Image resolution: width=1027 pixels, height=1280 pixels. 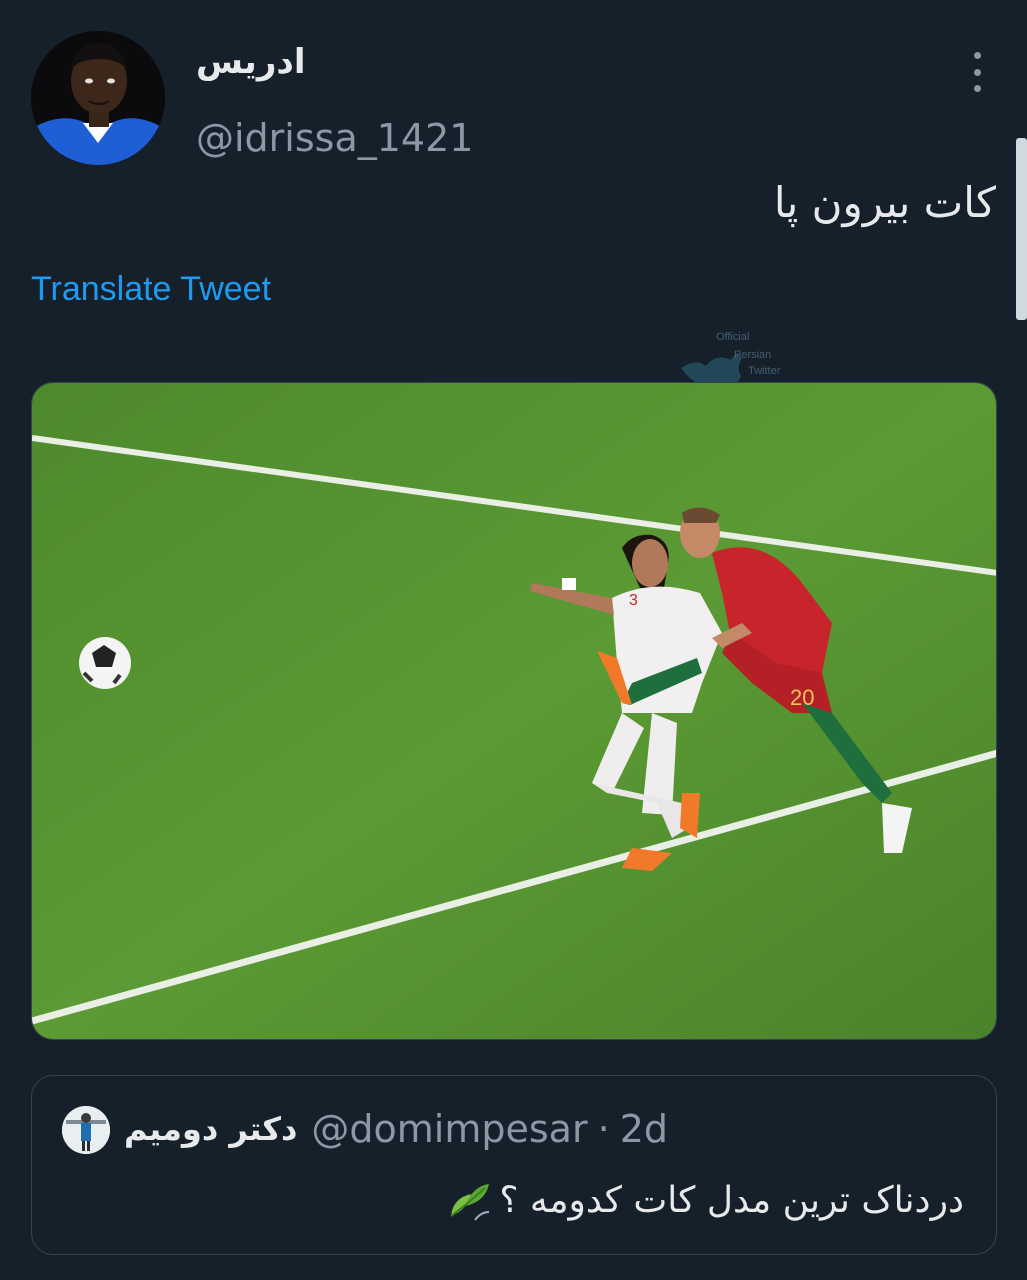 What do you see at coordinates (251, 62) in the screenshot?
I see `author-display-name: ادریس` at bounding box center [251, 62].